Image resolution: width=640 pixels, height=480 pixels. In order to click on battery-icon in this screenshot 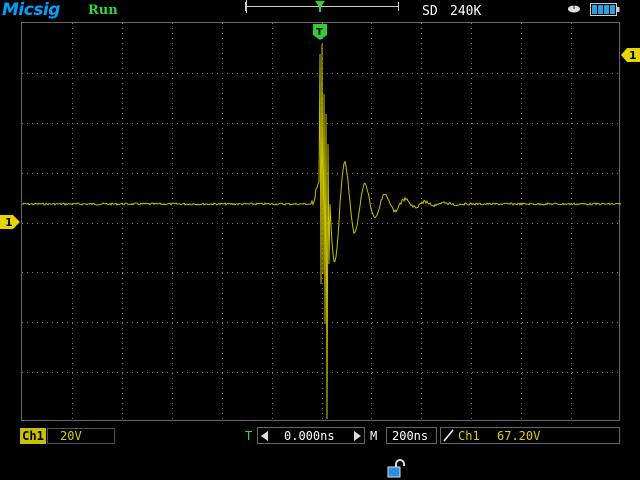, I will do `click(605, 9)`.